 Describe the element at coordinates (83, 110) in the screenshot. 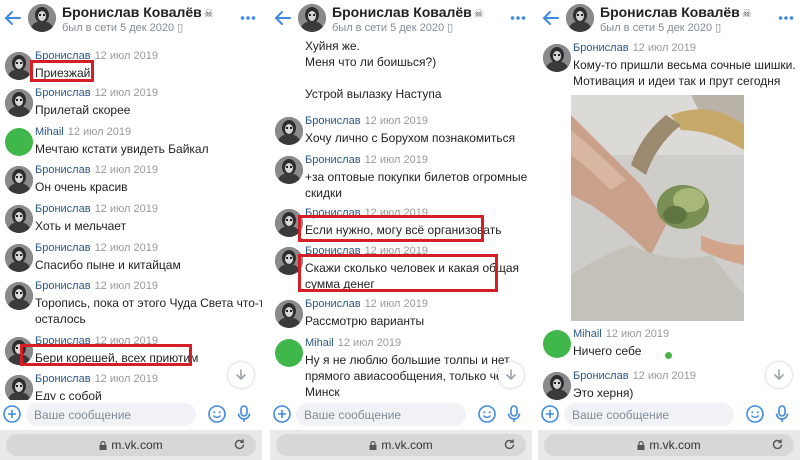

I see `message-text: Прилетай скорее` at that location.